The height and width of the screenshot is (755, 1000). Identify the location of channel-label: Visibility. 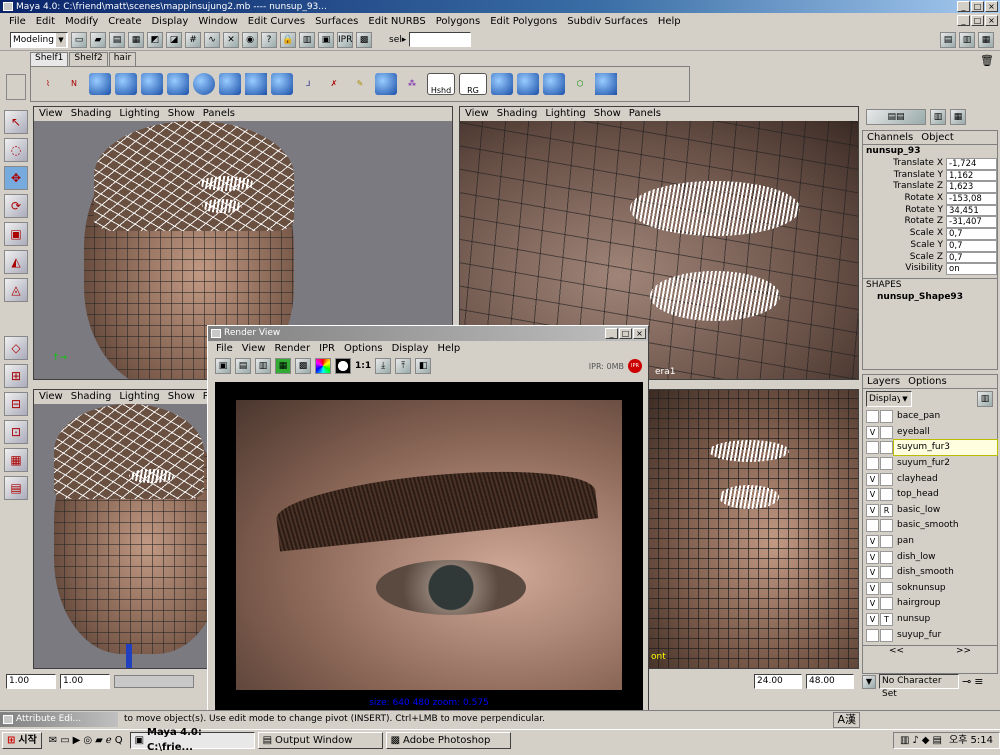
(904, 269).